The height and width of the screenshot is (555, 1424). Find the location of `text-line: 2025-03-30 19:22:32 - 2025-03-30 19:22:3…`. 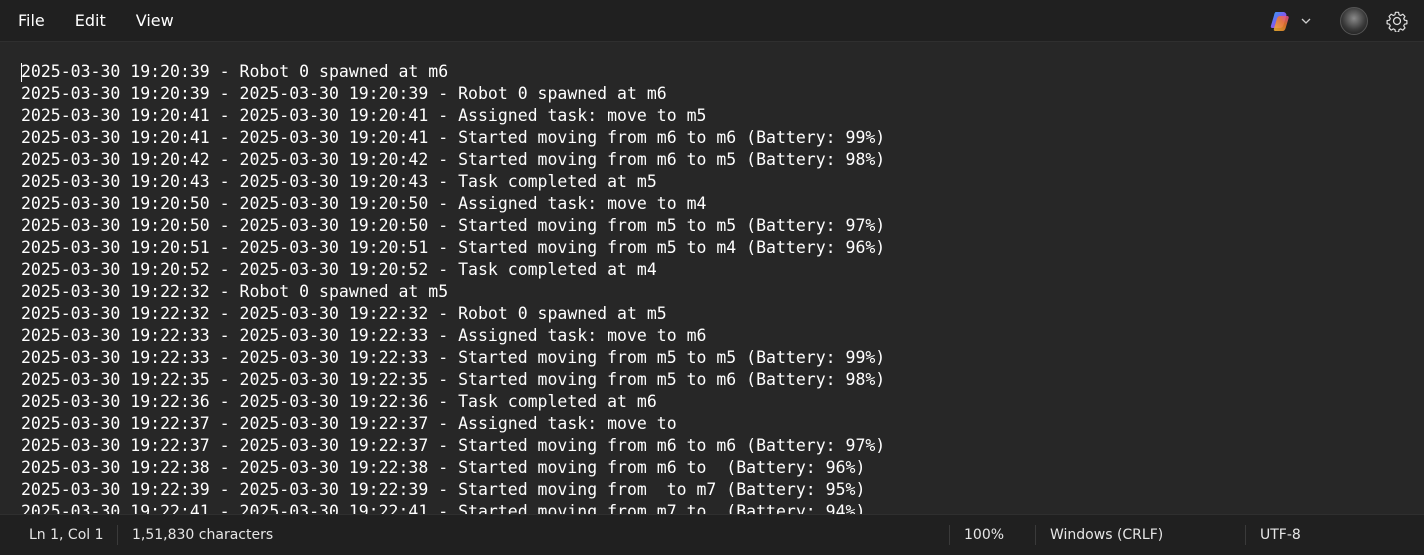

text-line: 2025-03-30 19:22:32 - 2025-03-30 19:22:3… is located at coordinates (344, 313).